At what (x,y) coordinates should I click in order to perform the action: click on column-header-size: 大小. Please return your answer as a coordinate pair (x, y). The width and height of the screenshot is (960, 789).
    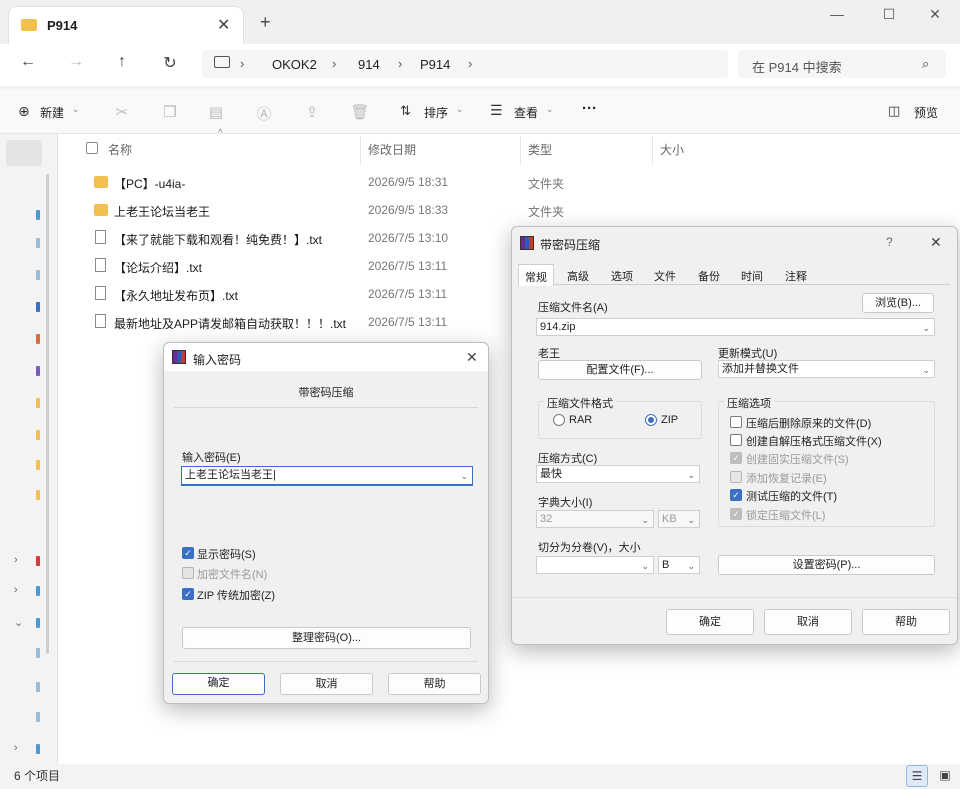
    Looking at the image, I should click on (672, 149).